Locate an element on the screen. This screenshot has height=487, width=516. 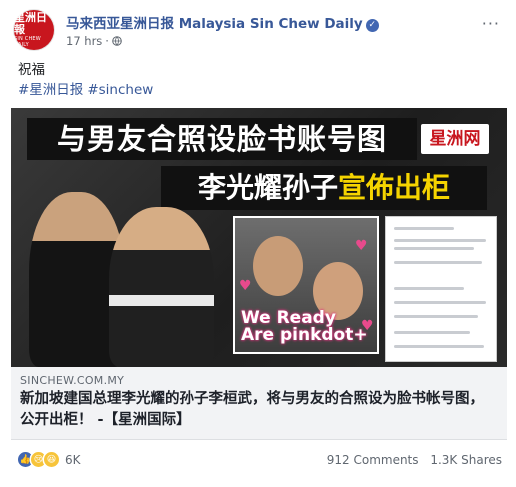
image-headline-1: 与男友合照设脸书账号图 is located at coordinates (222, 139).